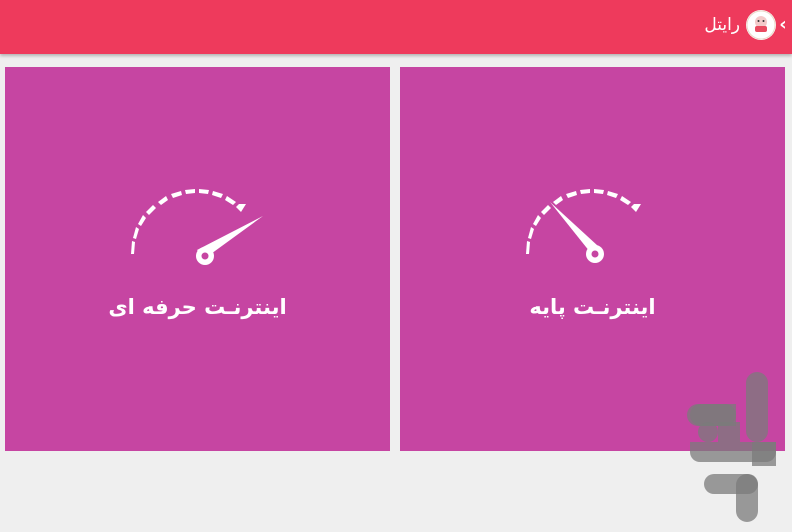 The width and height of the screenshot is (792, 532). I want to click on speedometer-high-icon, so click(197, 227).